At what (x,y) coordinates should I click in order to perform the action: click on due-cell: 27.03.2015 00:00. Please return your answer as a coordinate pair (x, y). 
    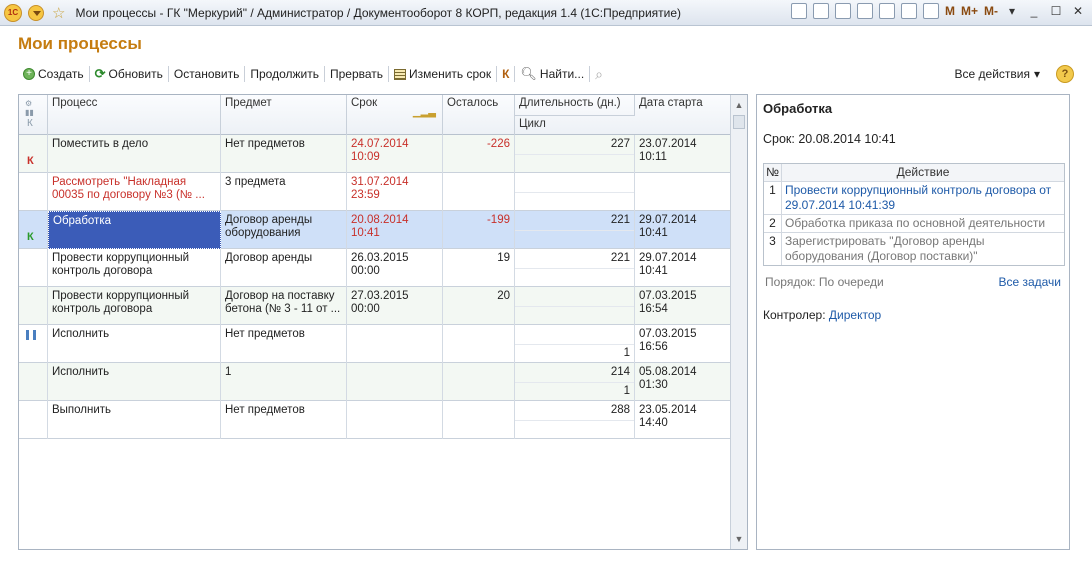
    Looking at the image, I should click on (395, 306).